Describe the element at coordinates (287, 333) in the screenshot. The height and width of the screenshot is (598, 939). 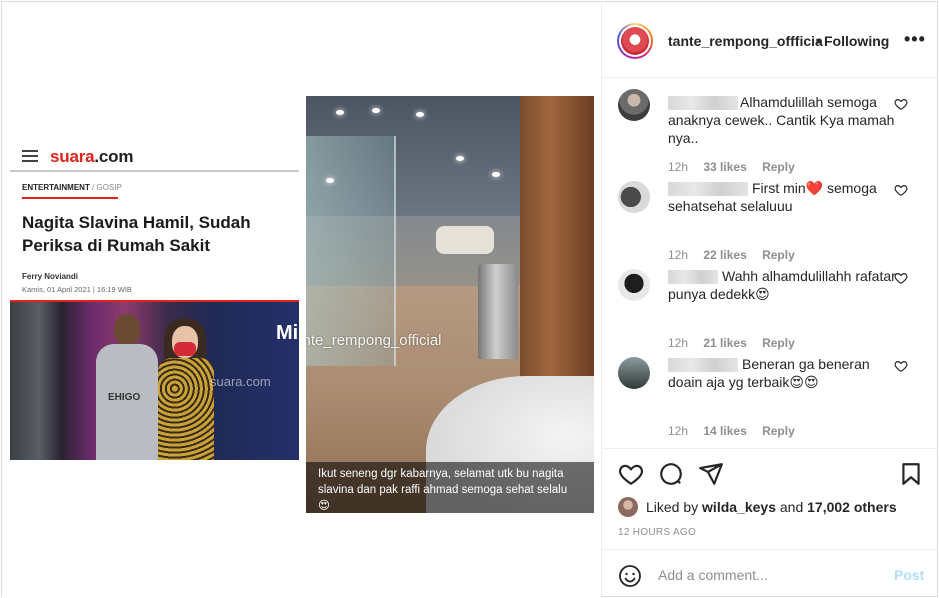
I see `photo-banner-text: Mi` at that location.